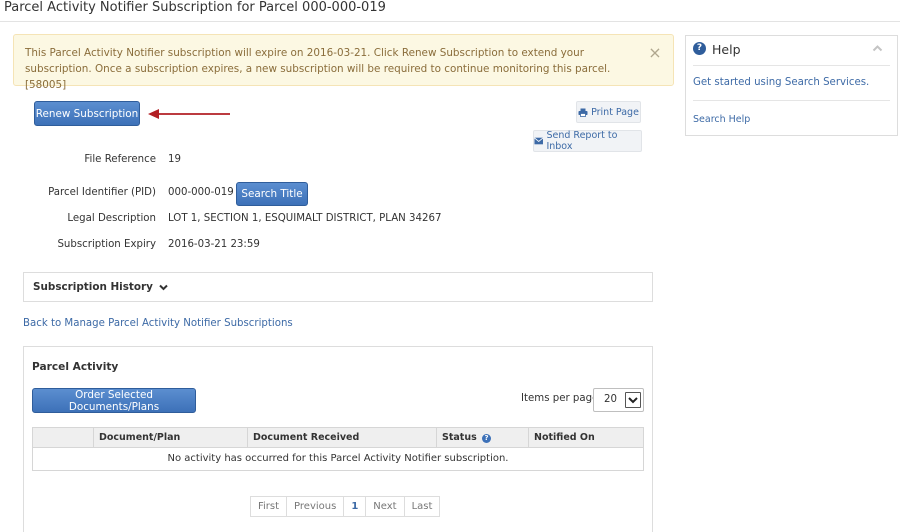 This screenshot has height=532, width=900. What do you see at coordinates (877, 48) in the screenshot?
I see `chevron-up-icon` at bounding box center [877, 48].